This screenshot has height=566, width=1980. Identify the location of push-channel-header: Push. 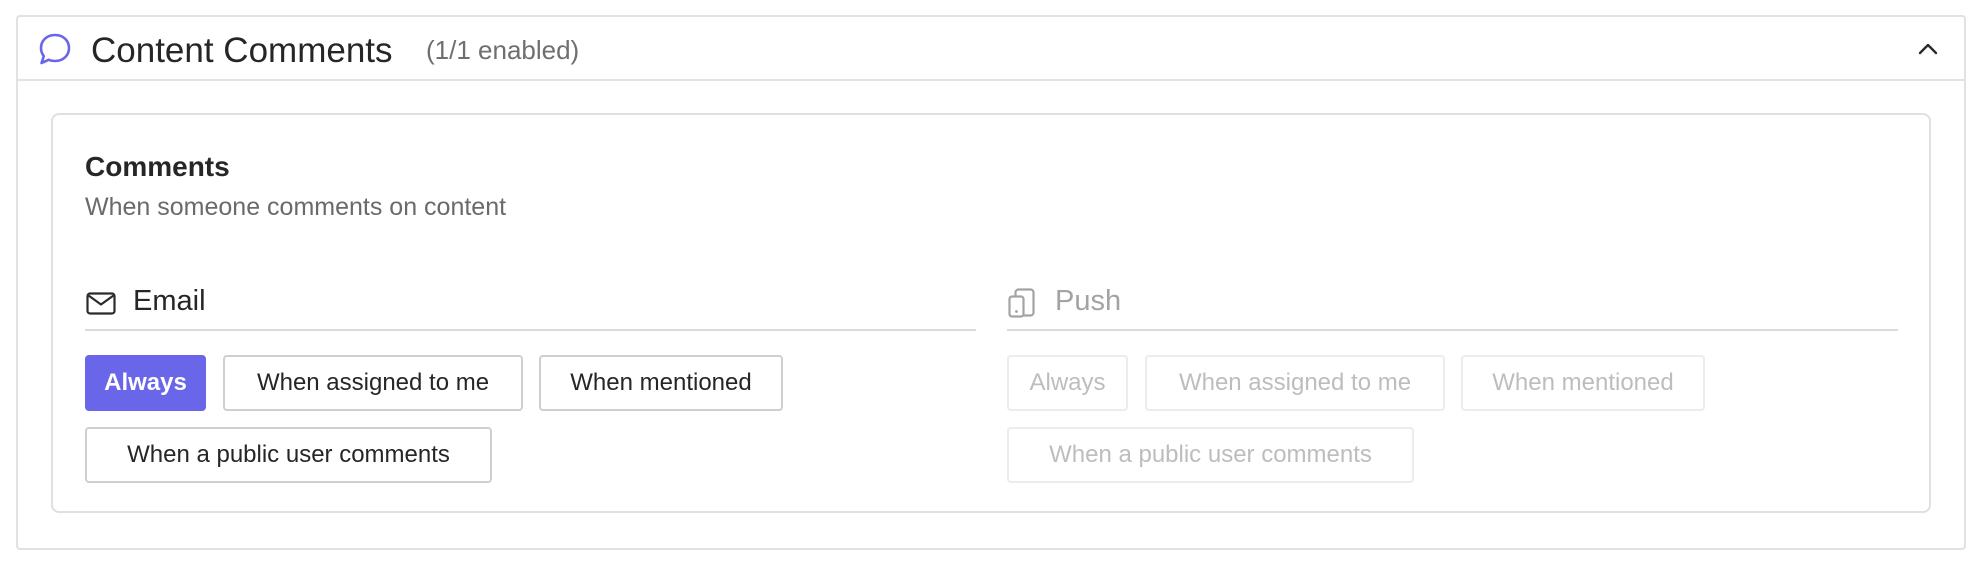
(1452, 303).